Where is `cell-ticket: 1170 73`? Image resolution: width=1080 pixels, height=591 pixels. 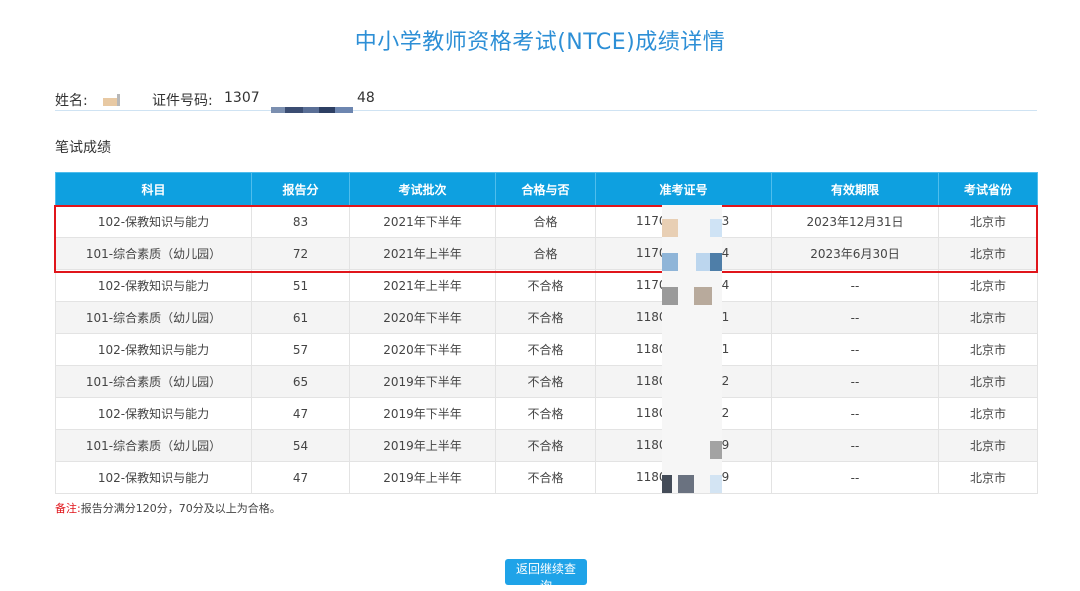
cell-ticket: 1170 73 is located at coordinates (683, 221).